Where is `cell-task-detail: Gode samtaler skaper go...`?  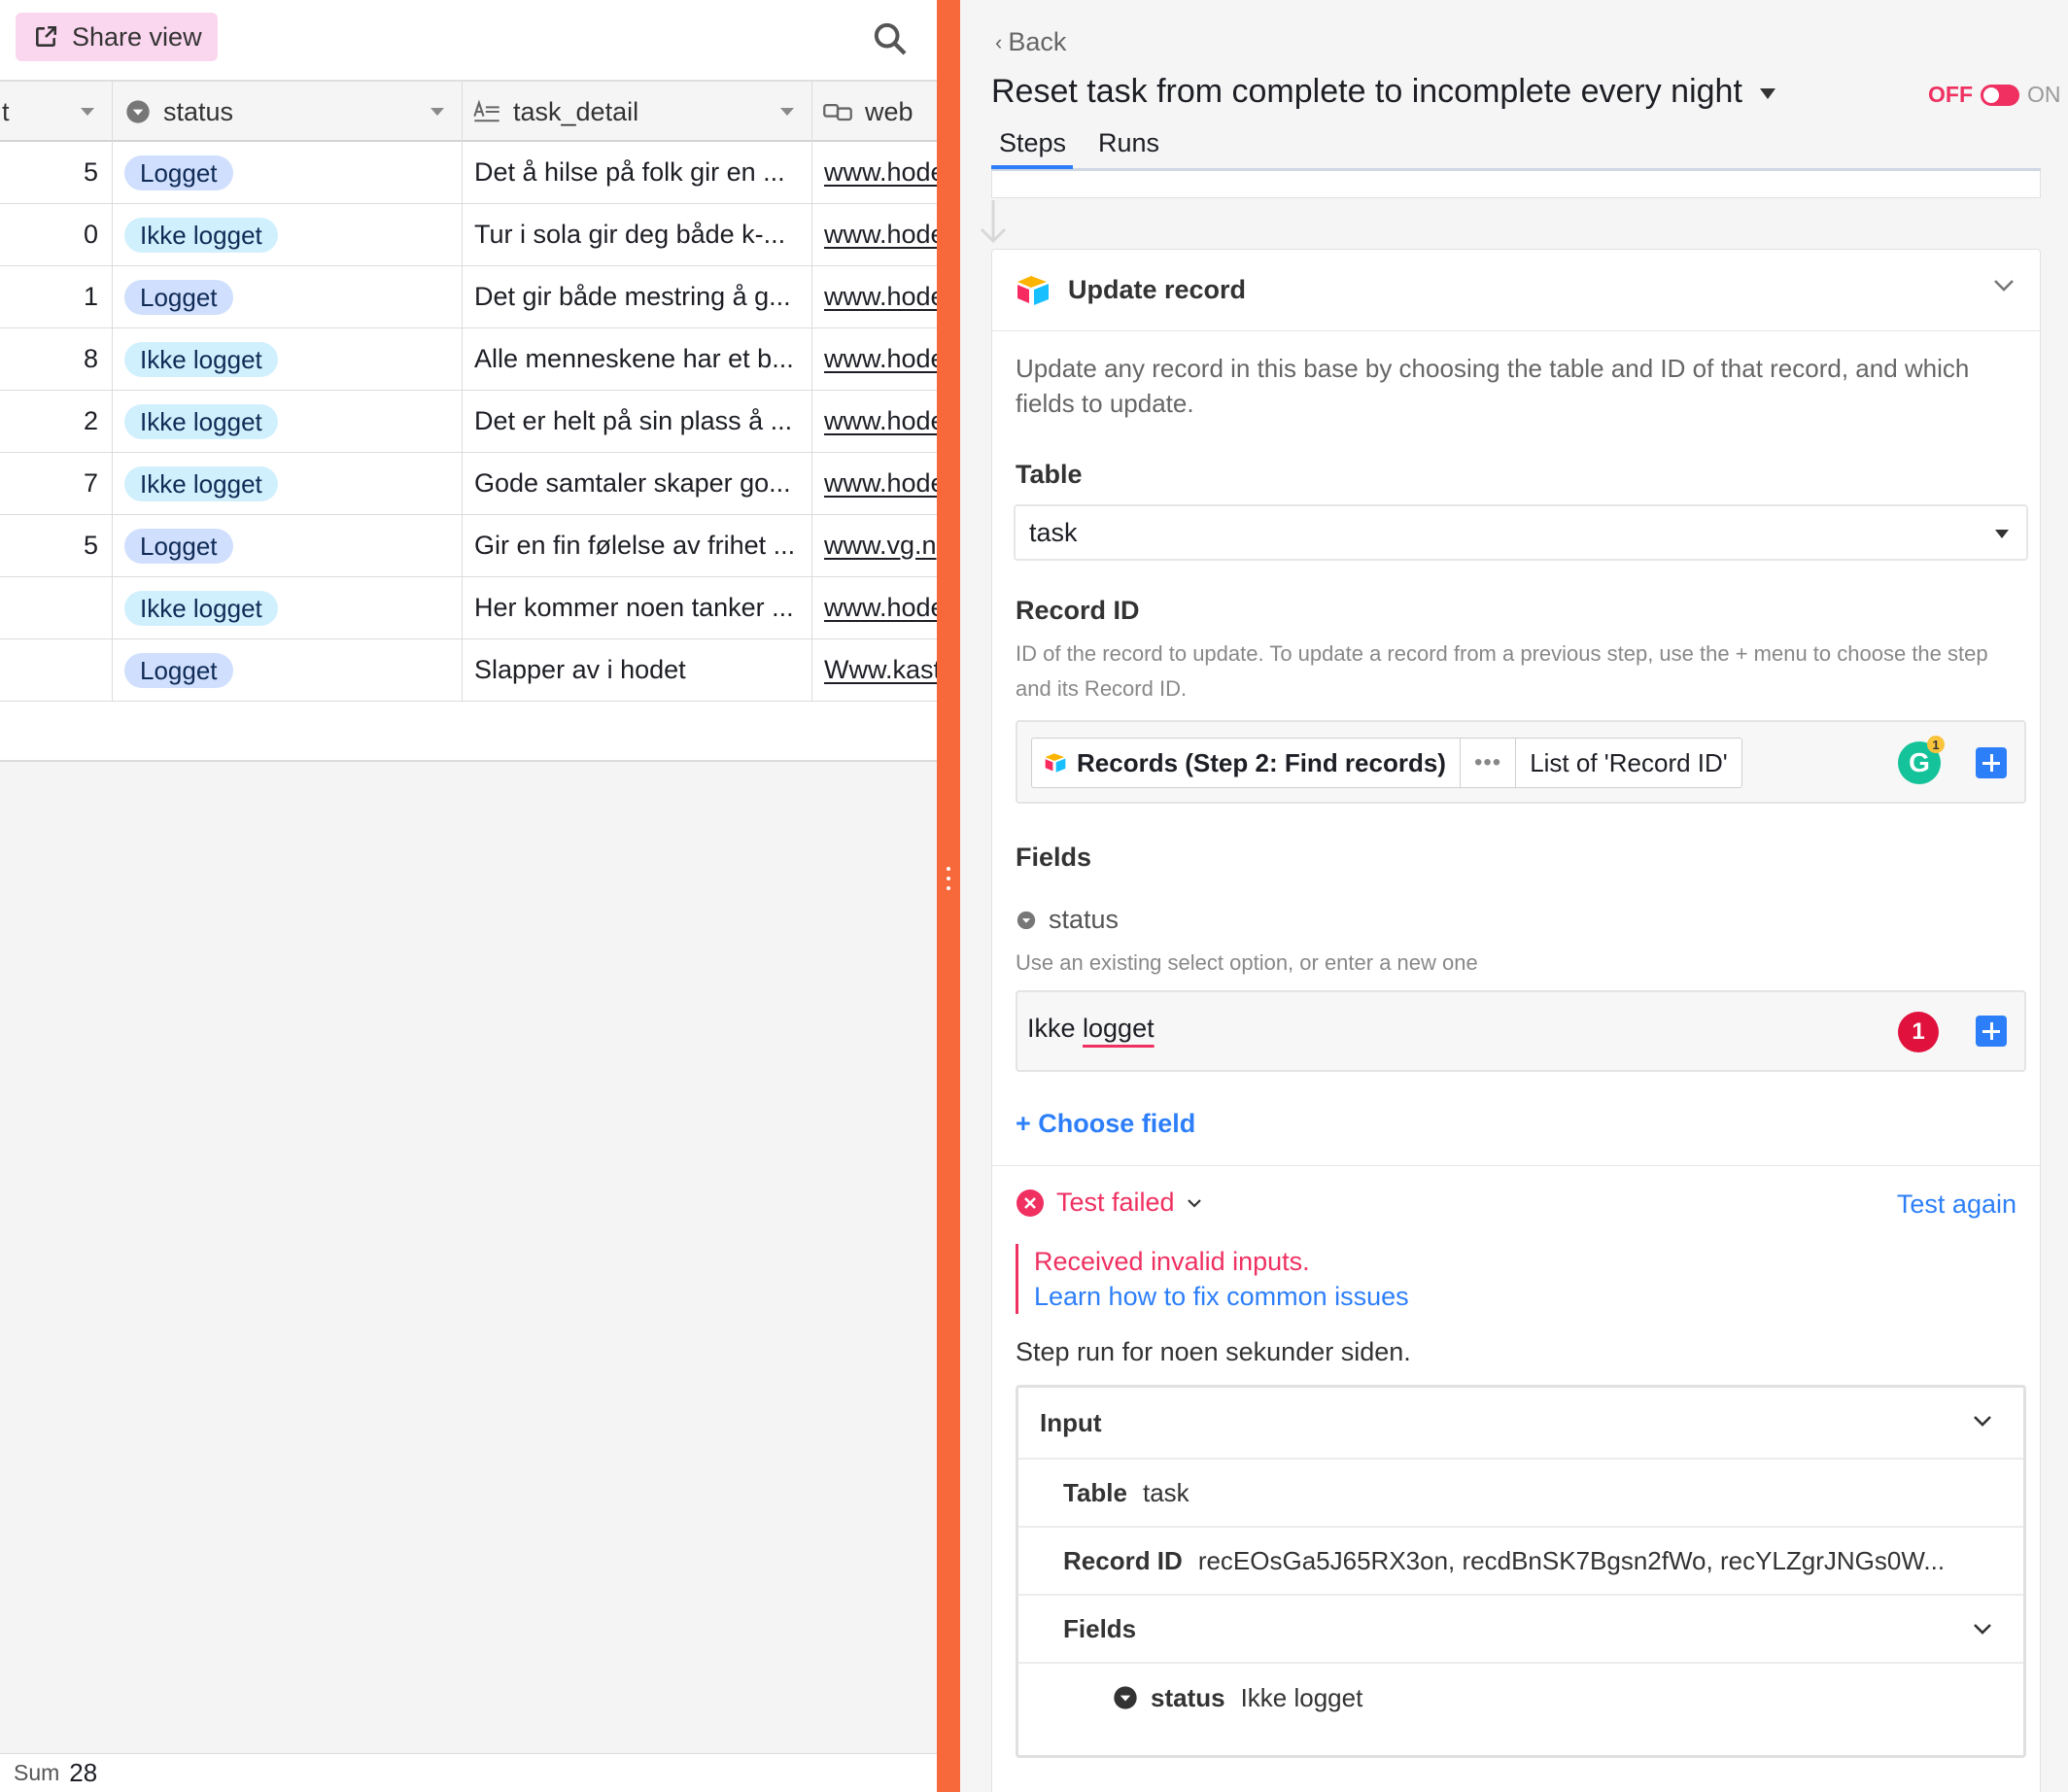 cell-task-detail: Gode samtaler skaper go... is located at coordinates (637, 483).